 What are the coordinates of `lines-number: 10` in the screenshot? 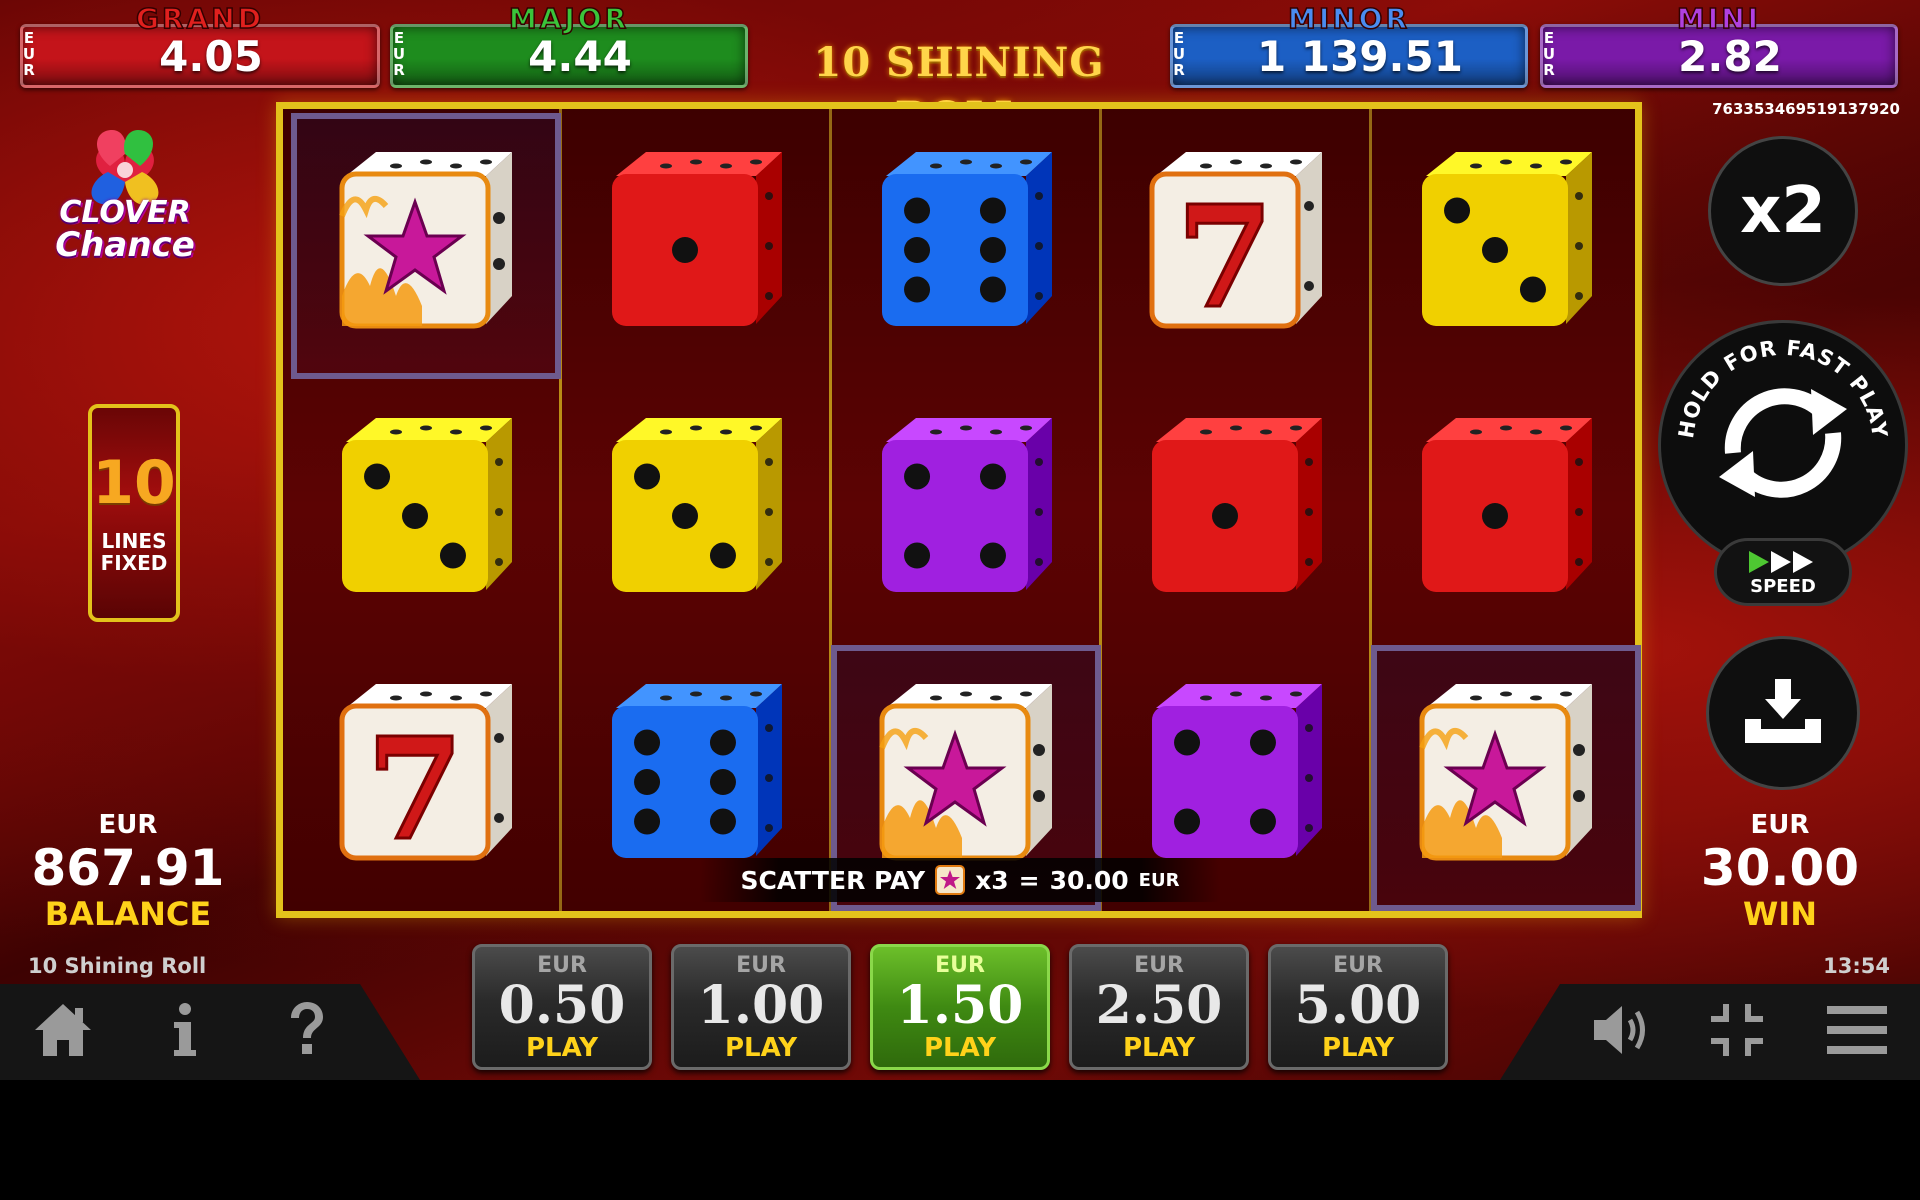 It's located at (134, 483).